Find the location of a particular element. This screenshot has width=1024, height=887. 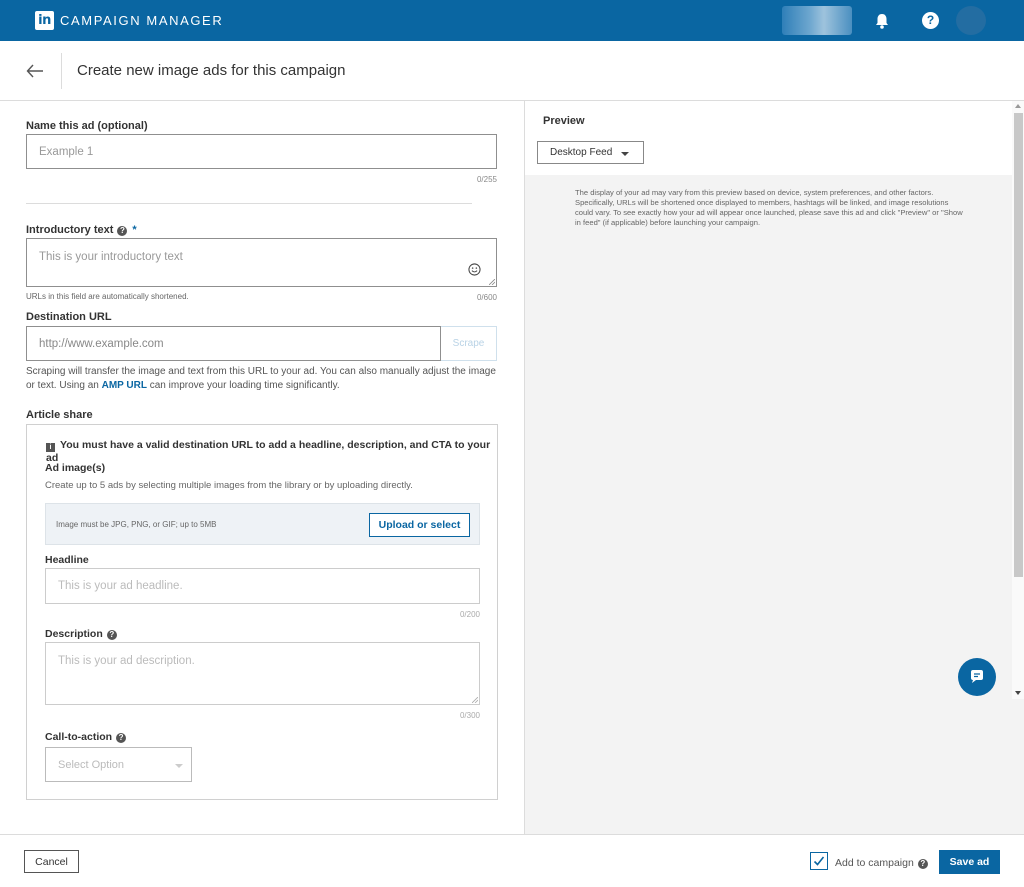

emoji-icon is located at coordinates (474, 269).